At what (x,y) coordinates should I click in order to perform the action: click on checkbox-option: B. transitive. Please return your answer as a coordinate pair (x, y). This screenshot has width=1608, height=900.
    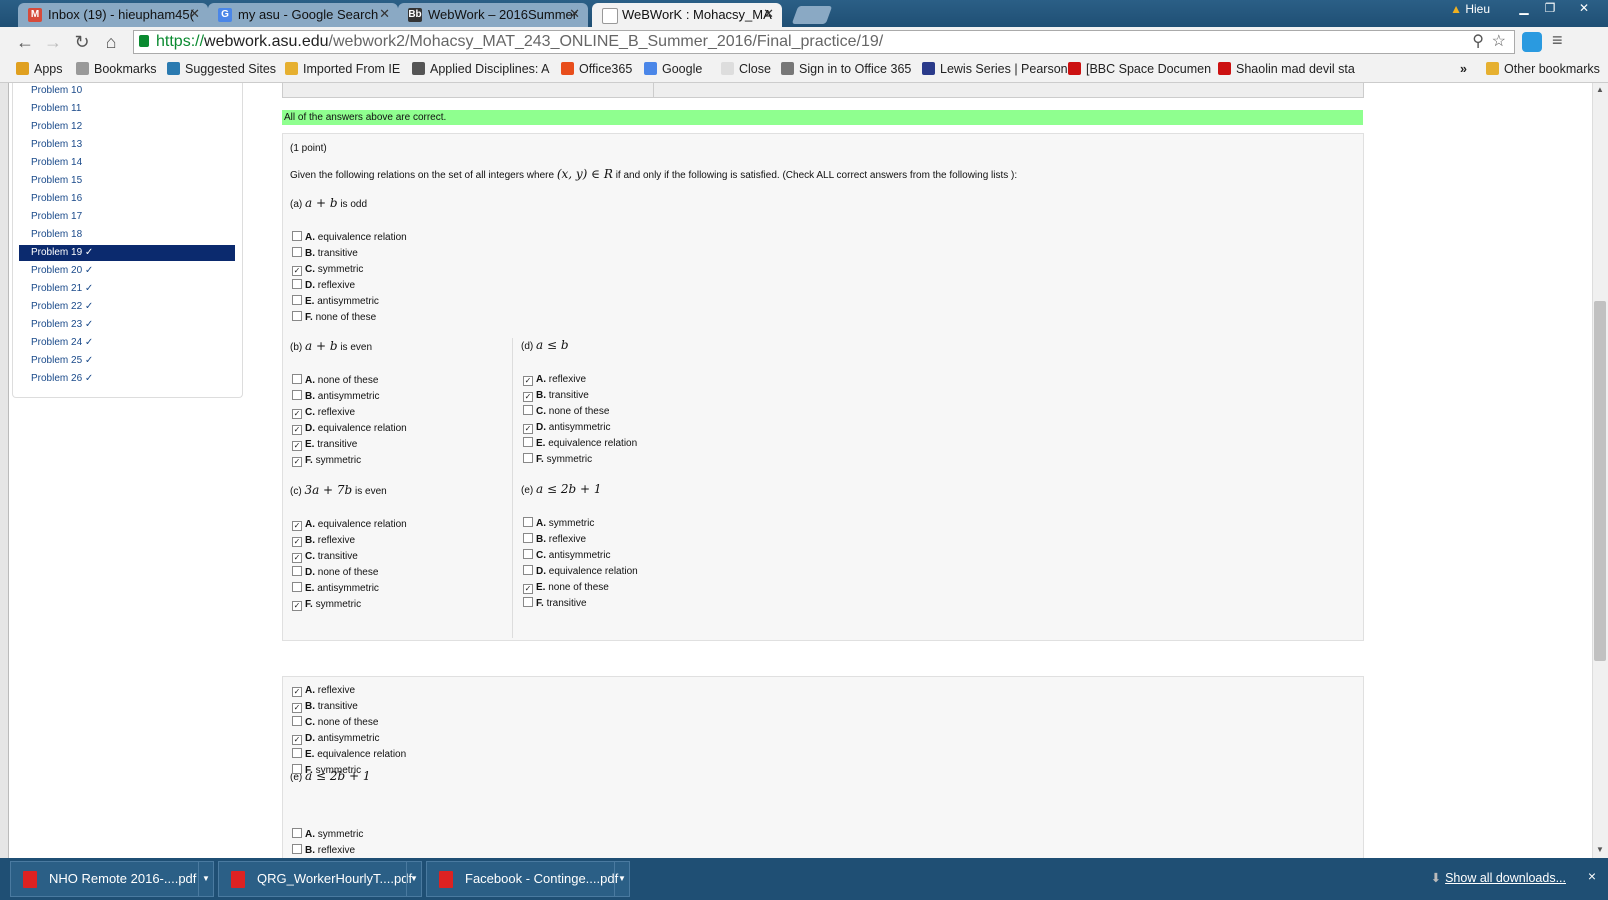
    Looking at the image, I should click on (325, 254).